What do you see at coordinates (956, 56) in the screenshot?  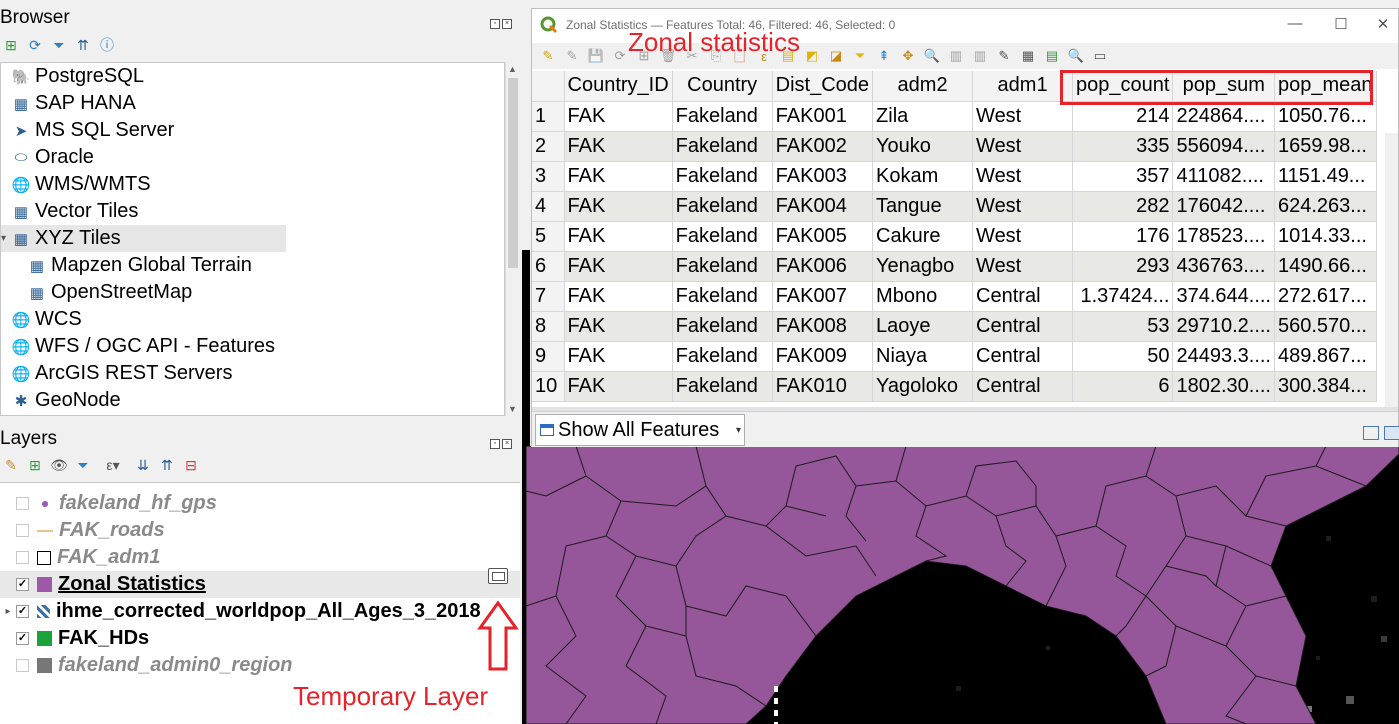 I see `new-field-icon: ▥` at bounding box center [956, 56].